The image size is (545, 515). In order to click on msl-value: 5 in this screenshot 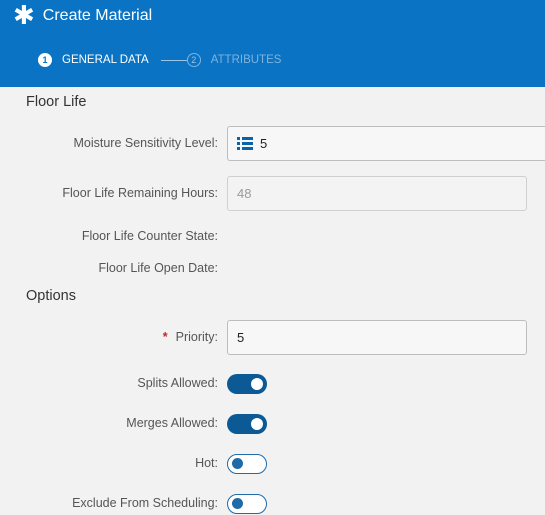, I will do `click(264, 143)`.